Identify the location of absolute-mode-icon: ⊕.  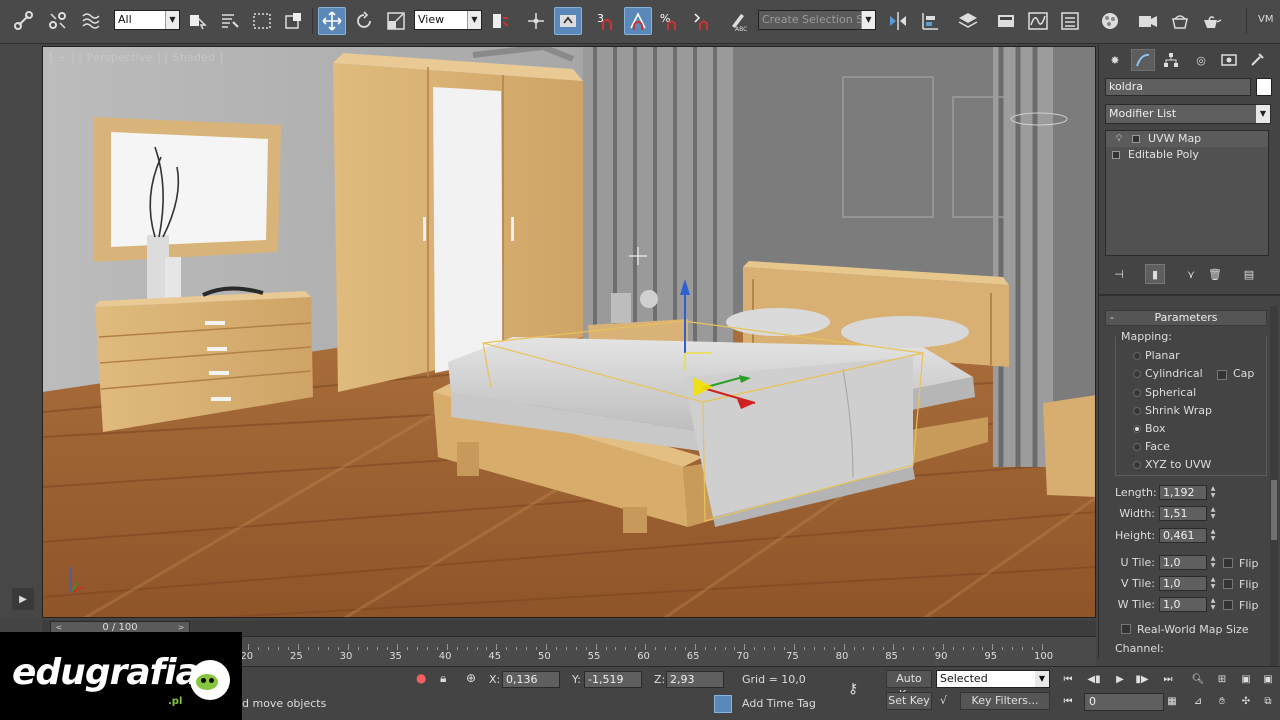
(471, 678).